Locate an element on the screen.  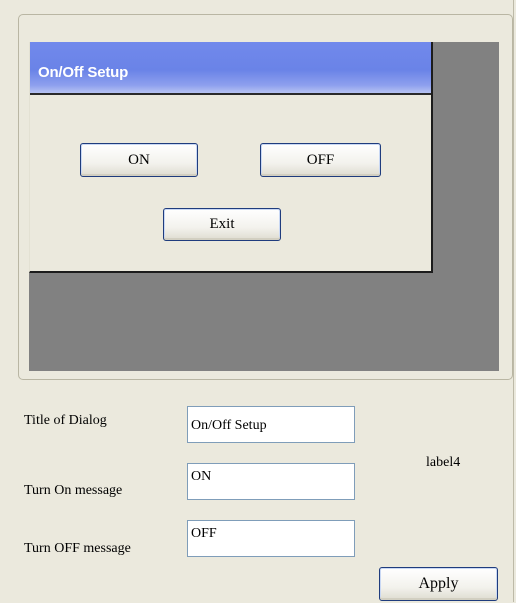
exit-button: Exit is located at coordinates (222, 224).